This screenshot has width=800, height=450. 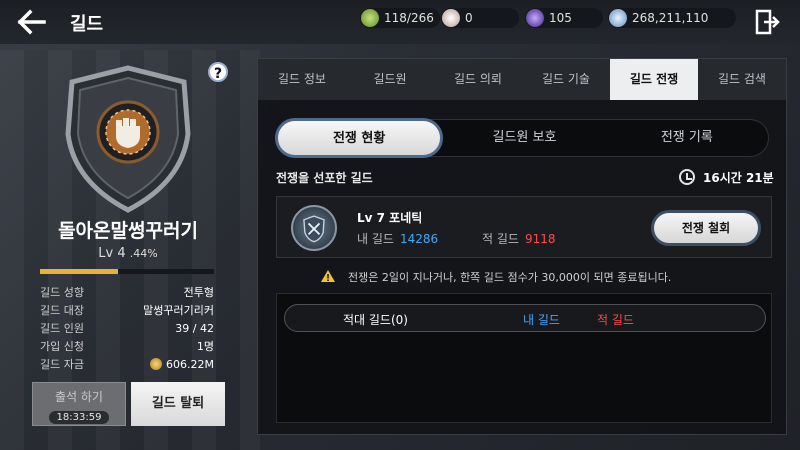 I want to click on clock-icon, so click(x=687, y=177).